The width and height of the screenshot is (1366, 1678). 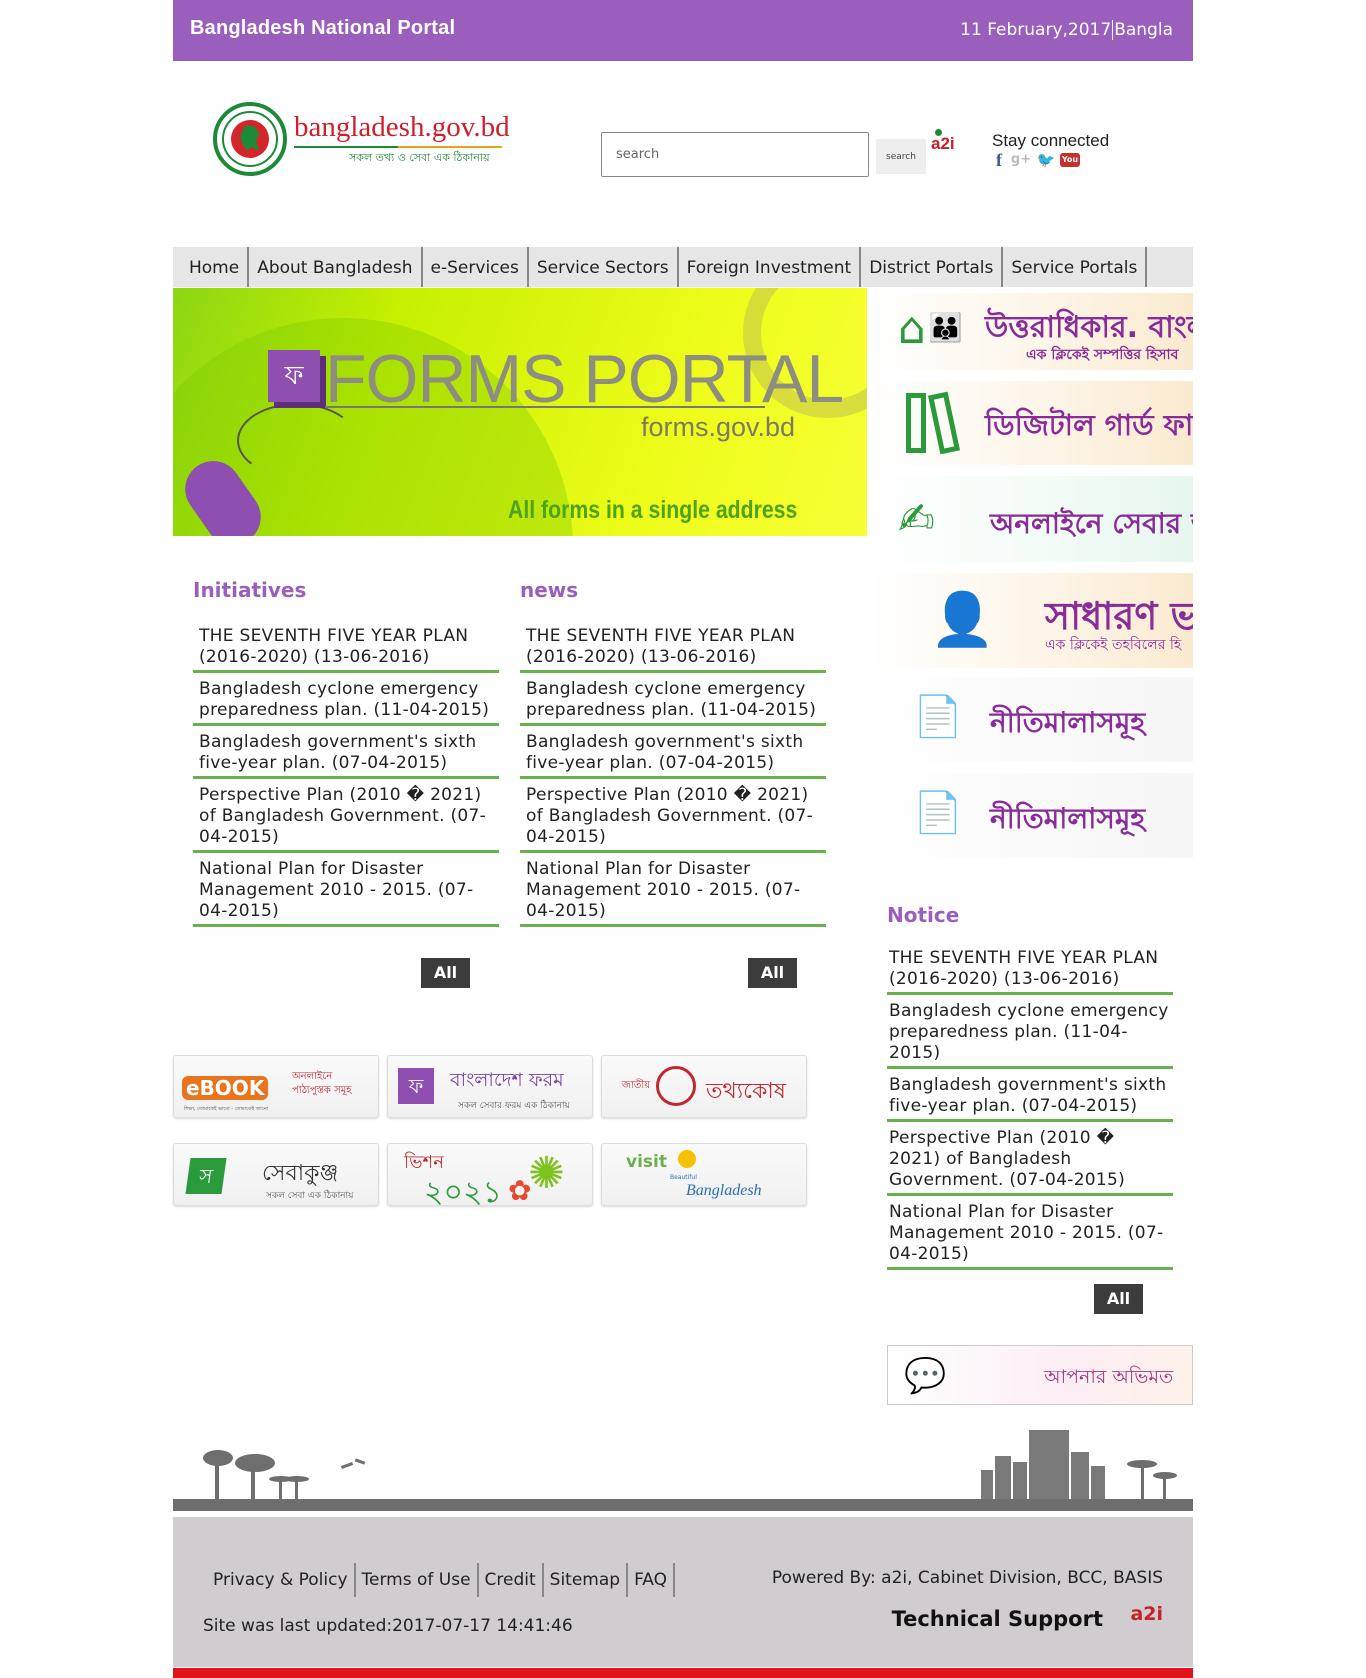 I want to click on nav-item-service-portals: Service Portals, so click(x=1075, y=267).